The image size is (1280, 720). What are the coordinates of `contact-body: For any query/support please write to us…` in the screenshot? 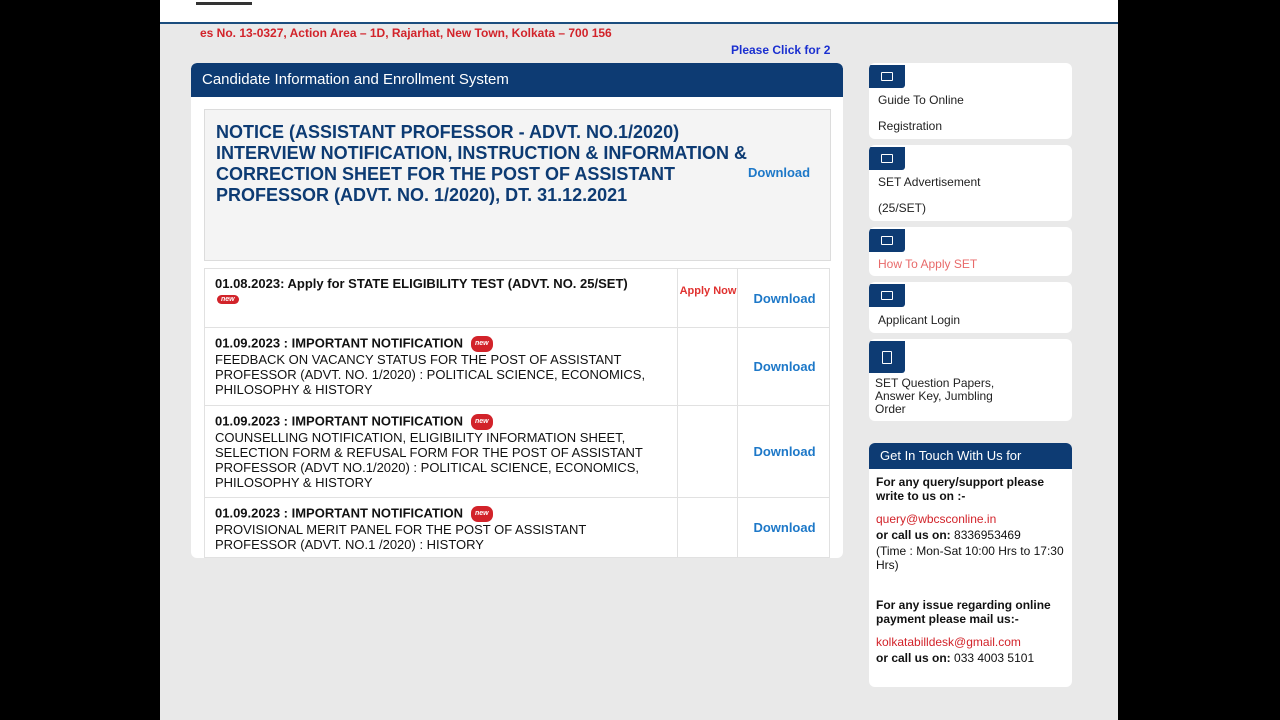 It's located at (970, 570).